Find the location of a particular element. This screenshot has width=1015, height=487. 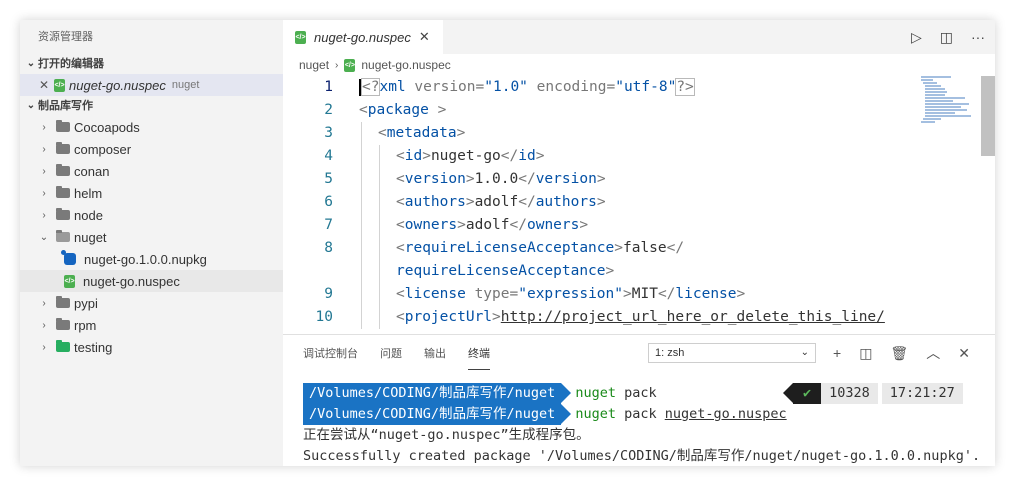

folder-item-testing: › testing is located at coordinates (151, 347).